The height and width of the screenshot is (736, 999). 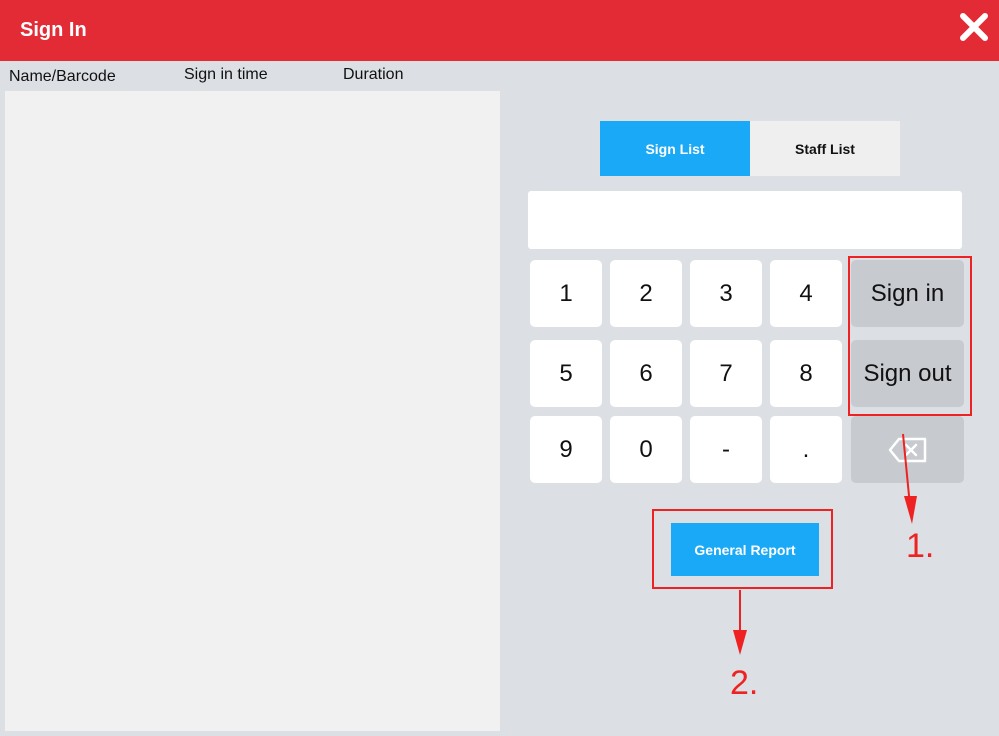 What do you see at coordinates (499, 30) in the screenshot?
I see `title-bar: Sign In` at bounding box center [499, 30].